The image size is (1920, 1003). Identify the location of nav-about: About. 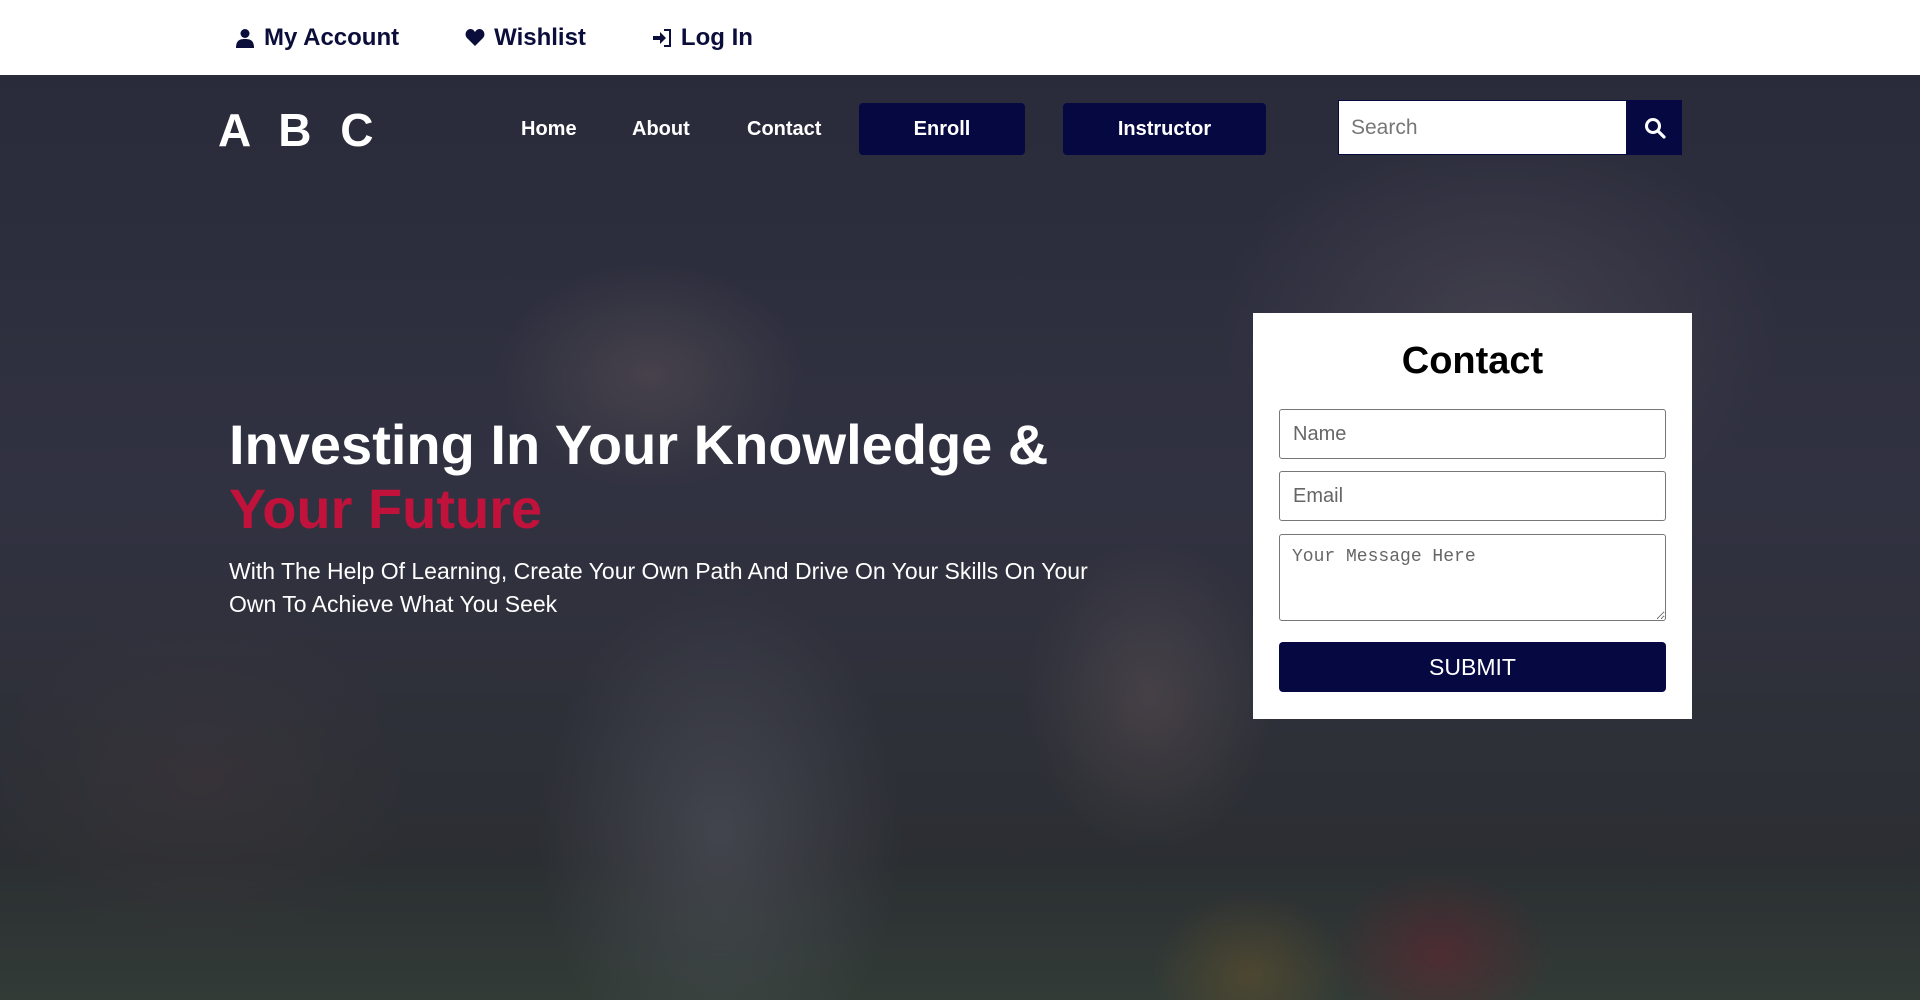
(661, 129).